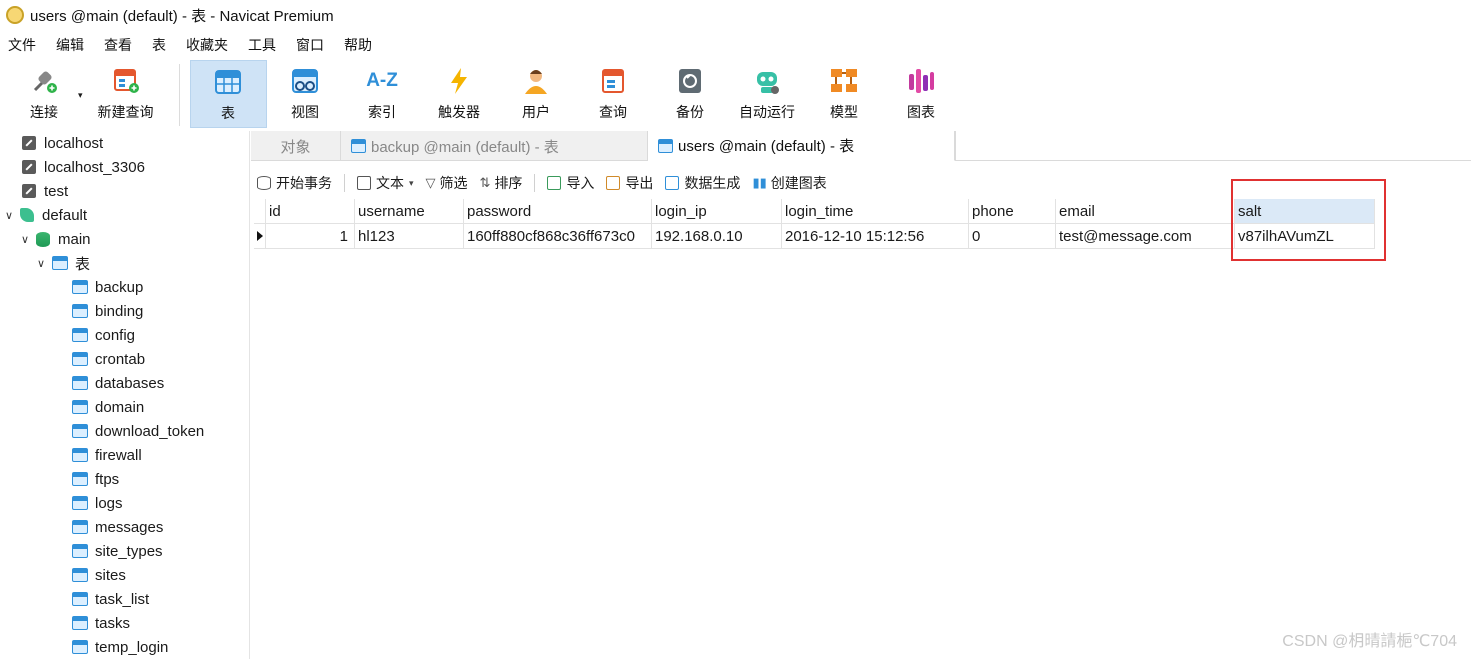 The height and width of the screenshot is (659, 1471). What do you see at coordinates (447, 183) in the screenshot?
I see `filter-button: ▽ 筛选` at bounding box center [447, 183].